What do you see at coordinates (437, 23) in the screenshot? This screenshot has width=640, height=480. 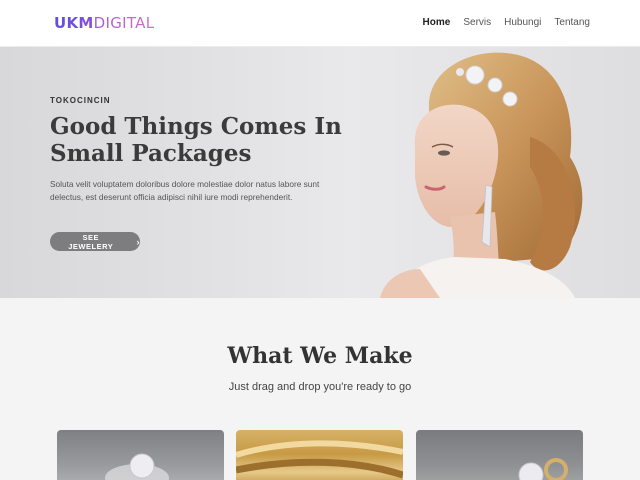 I see `nav-link-home: Home` at bounding box center [437, 23].